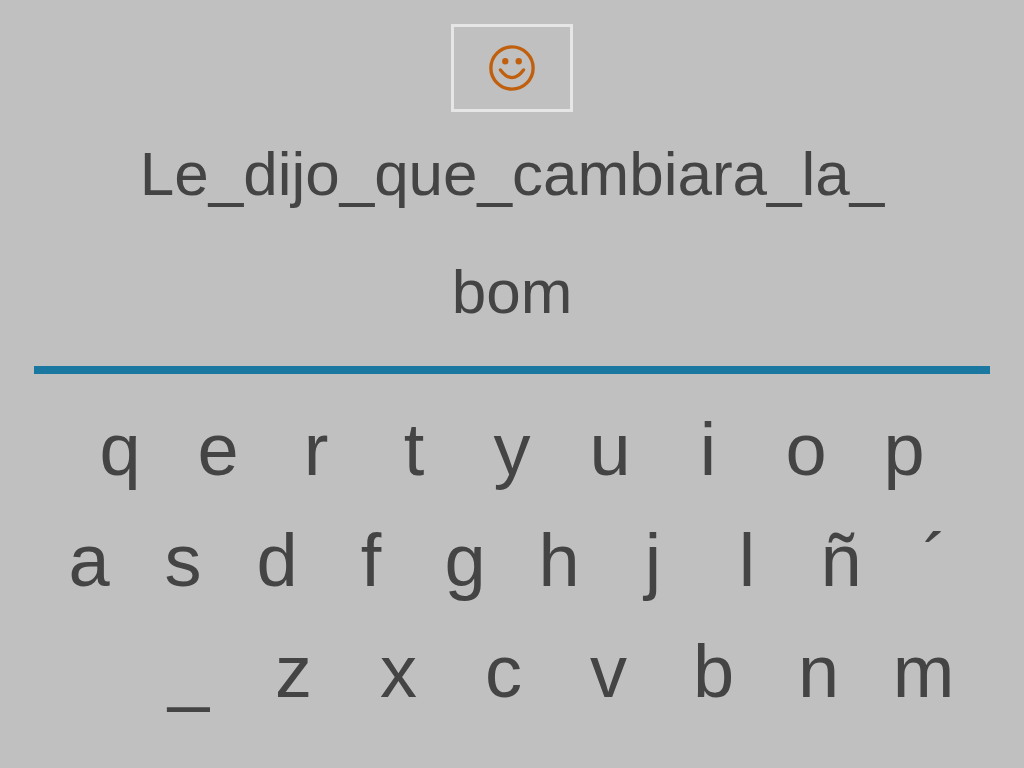 The image size is (1024, 768). I want to click on clue-text: Le_dijo_que_cambiara_la_, so click(512, 174).